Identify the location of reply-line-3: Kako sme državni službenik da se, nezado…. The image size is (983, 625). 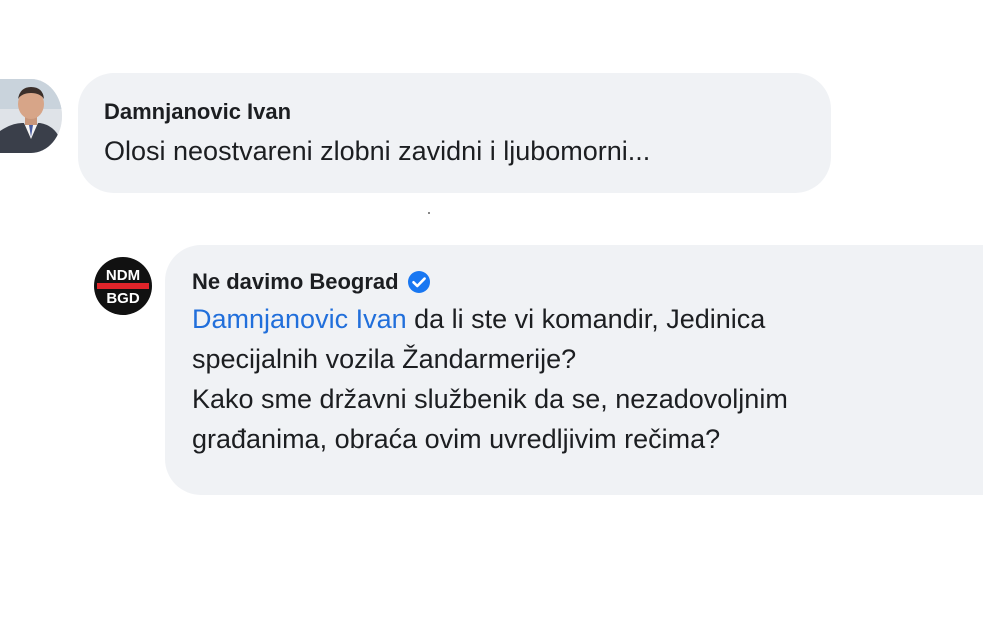
(490, 399).